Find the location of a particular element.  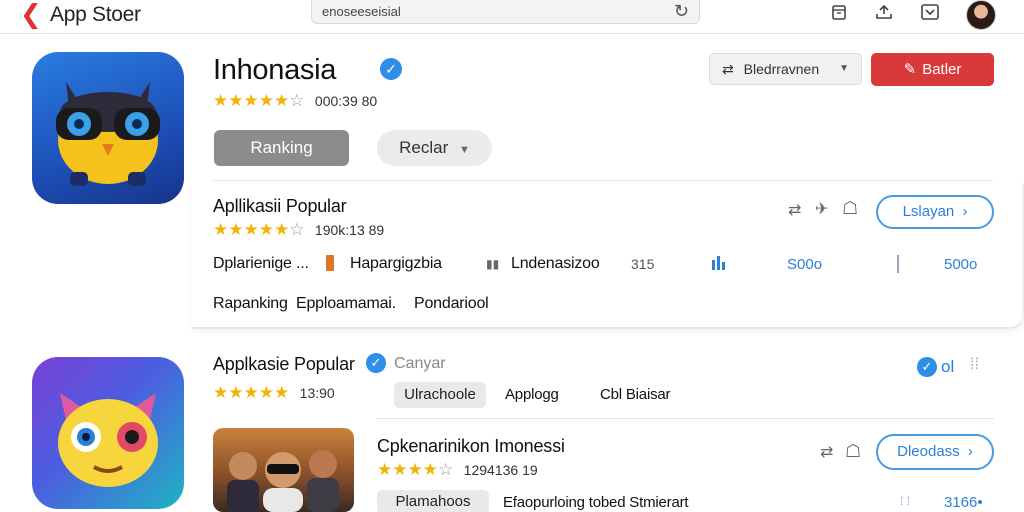

category-chip: Ulrachoole is located at coordinates (440, 395).